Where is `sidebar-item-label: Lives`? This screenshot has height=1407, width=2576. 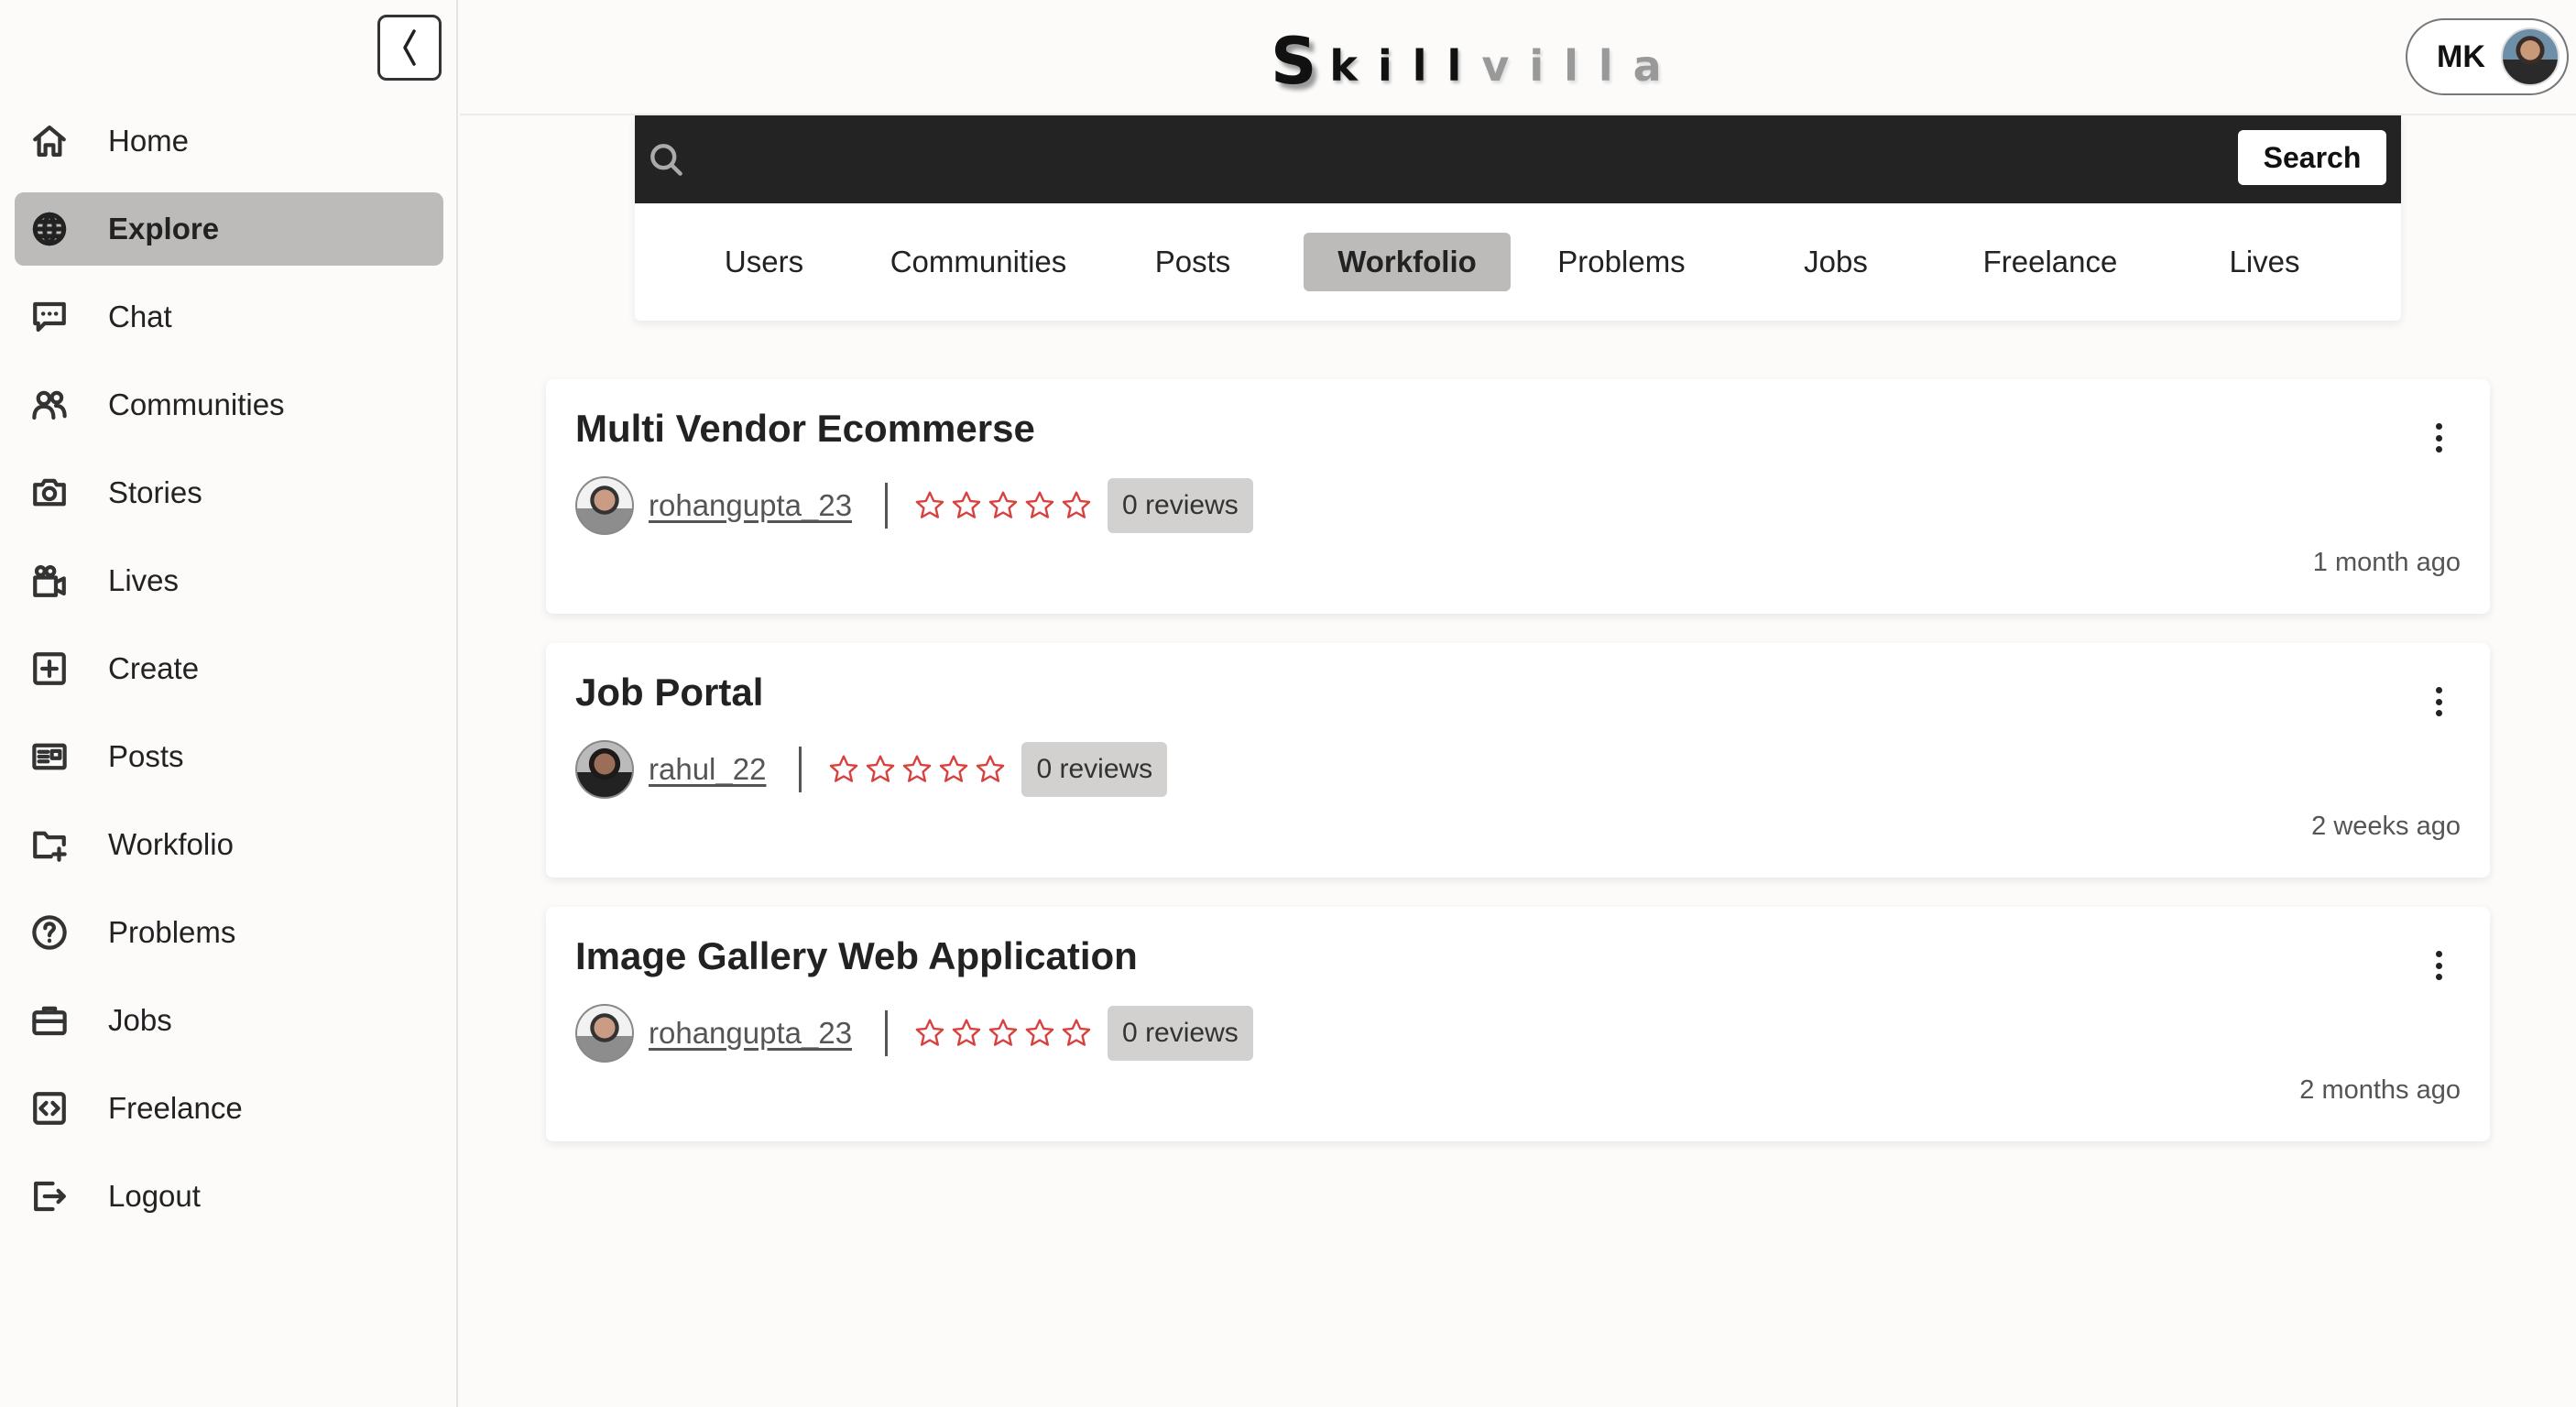
sidebar-item-label: Lives is located at coordinates (144, 580).